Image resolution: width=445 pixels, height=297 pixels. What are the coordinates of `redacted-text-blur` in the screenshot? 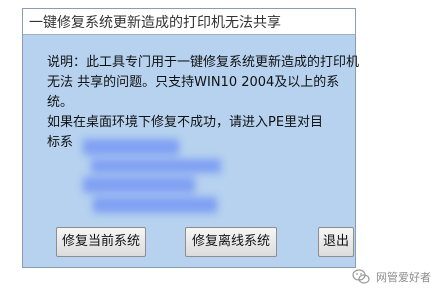 It's located at (158, 178).